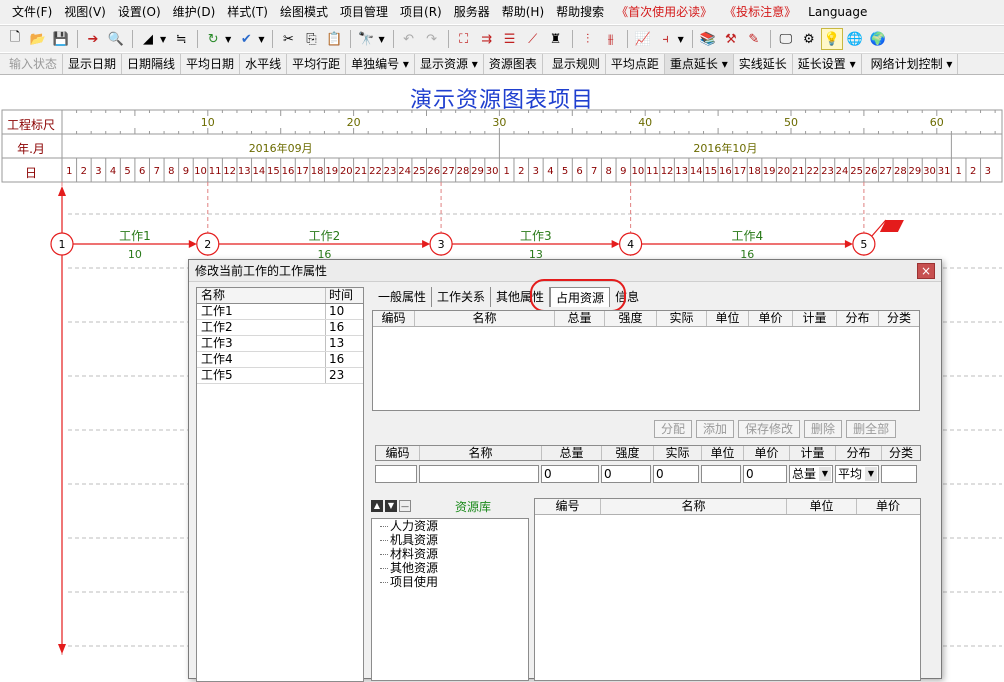 The width and height of the screenshot is (1004, 682). I want to click on save-changes-button: 保存修改, so click(769, 429).